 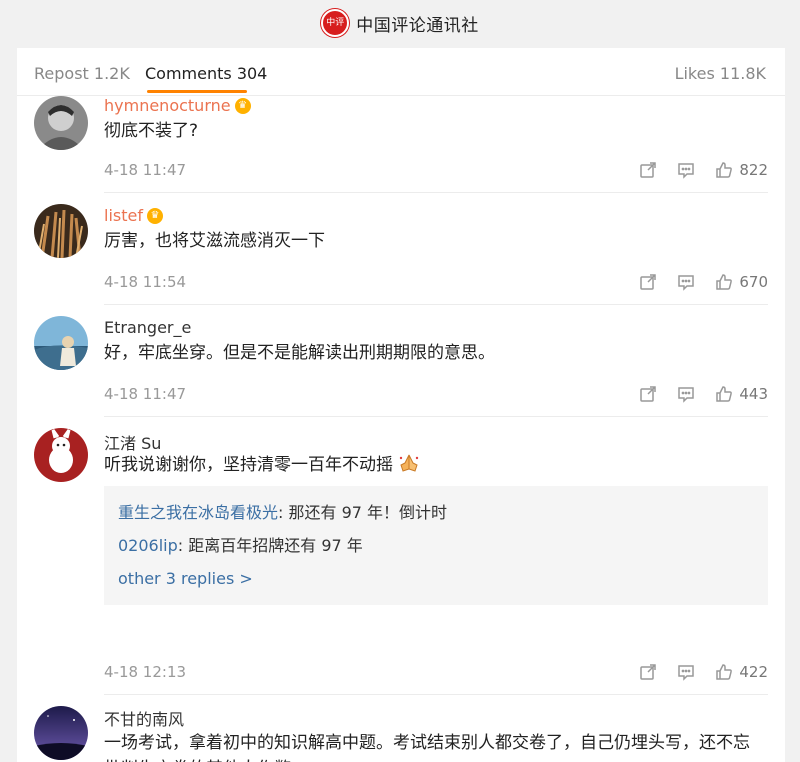 What do you see at coordinates (132, 442) in the screenshot?
I see `commenter-name: 江渚 Su` at bounding box center [132, 442].